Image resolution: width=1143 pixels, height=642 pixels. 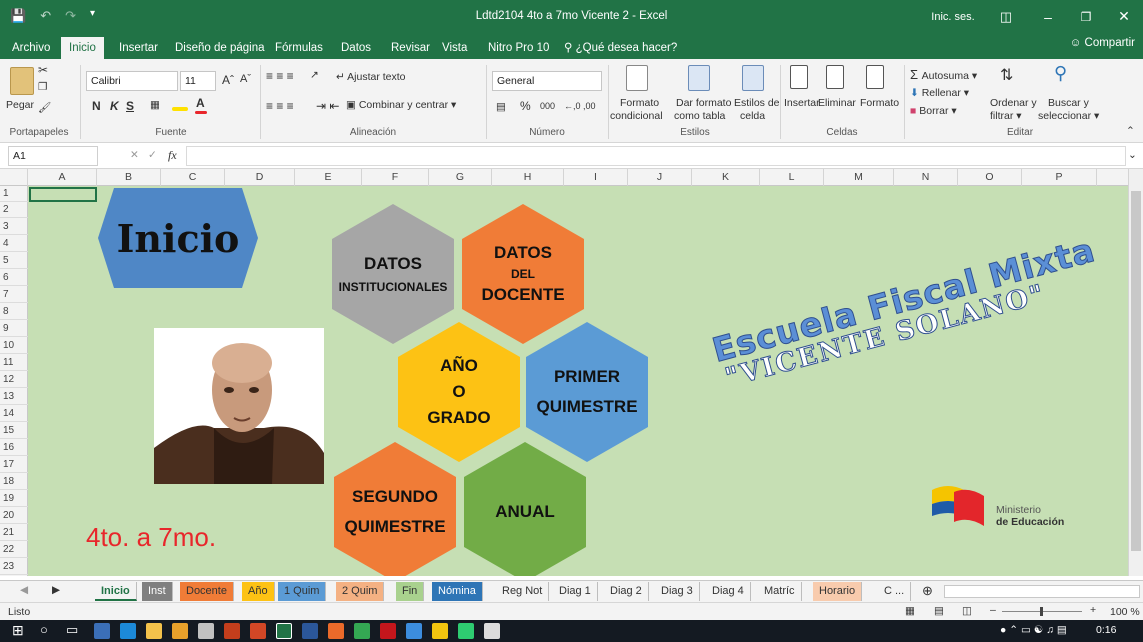 I want to click on row-header: 2, so click(x=14, y=210).